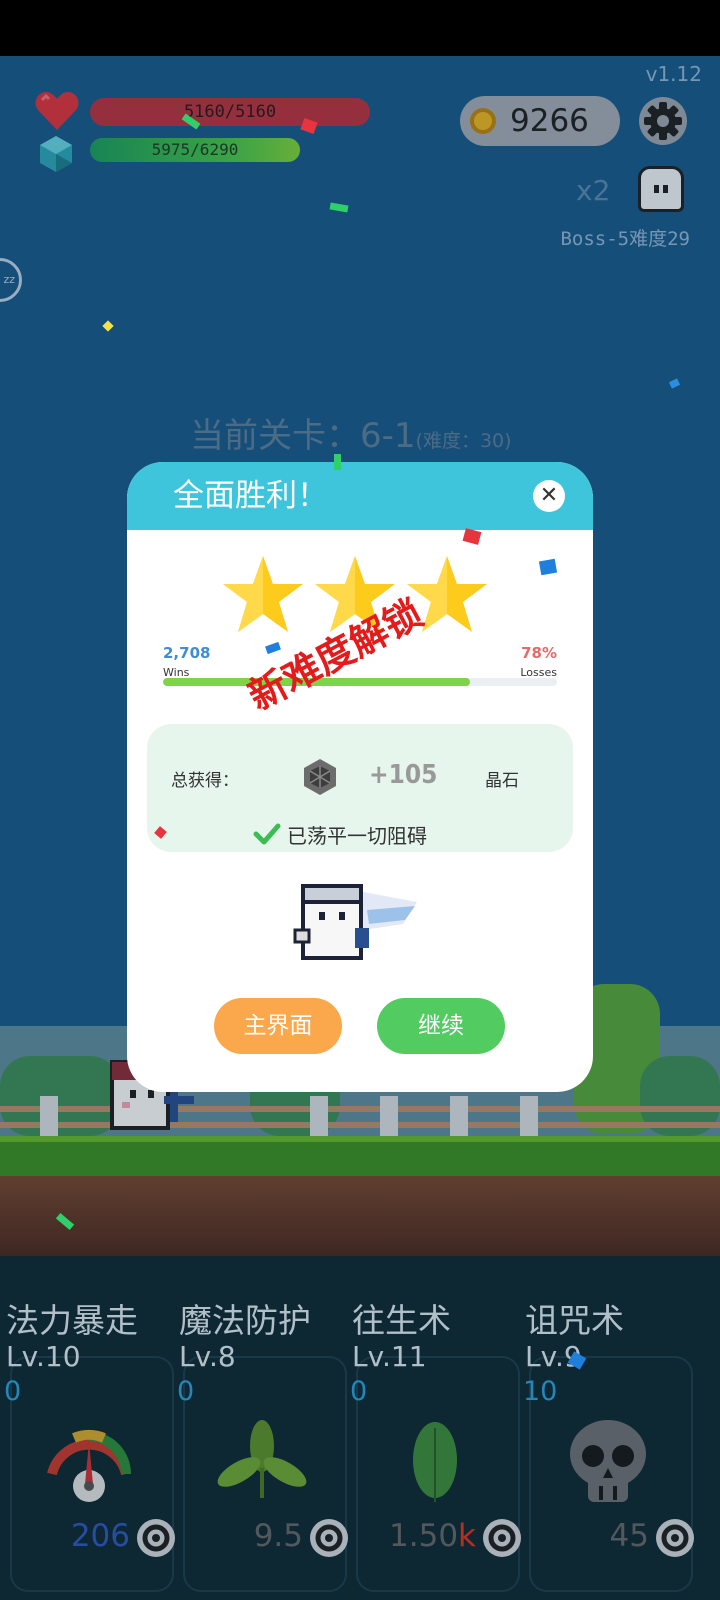  I want to click on win-progress-bar, so click(360, 682).